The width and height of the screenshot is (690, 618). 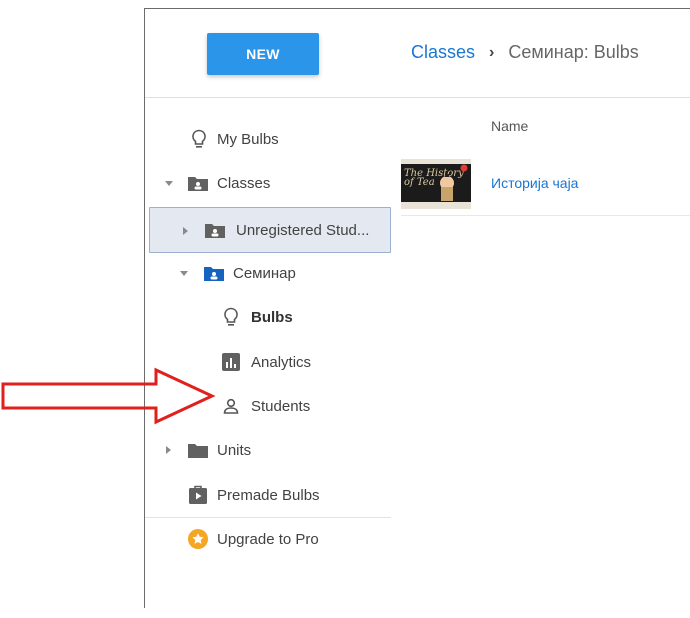 I want to click on column-header-name: Name, so click(x=509, y=126).